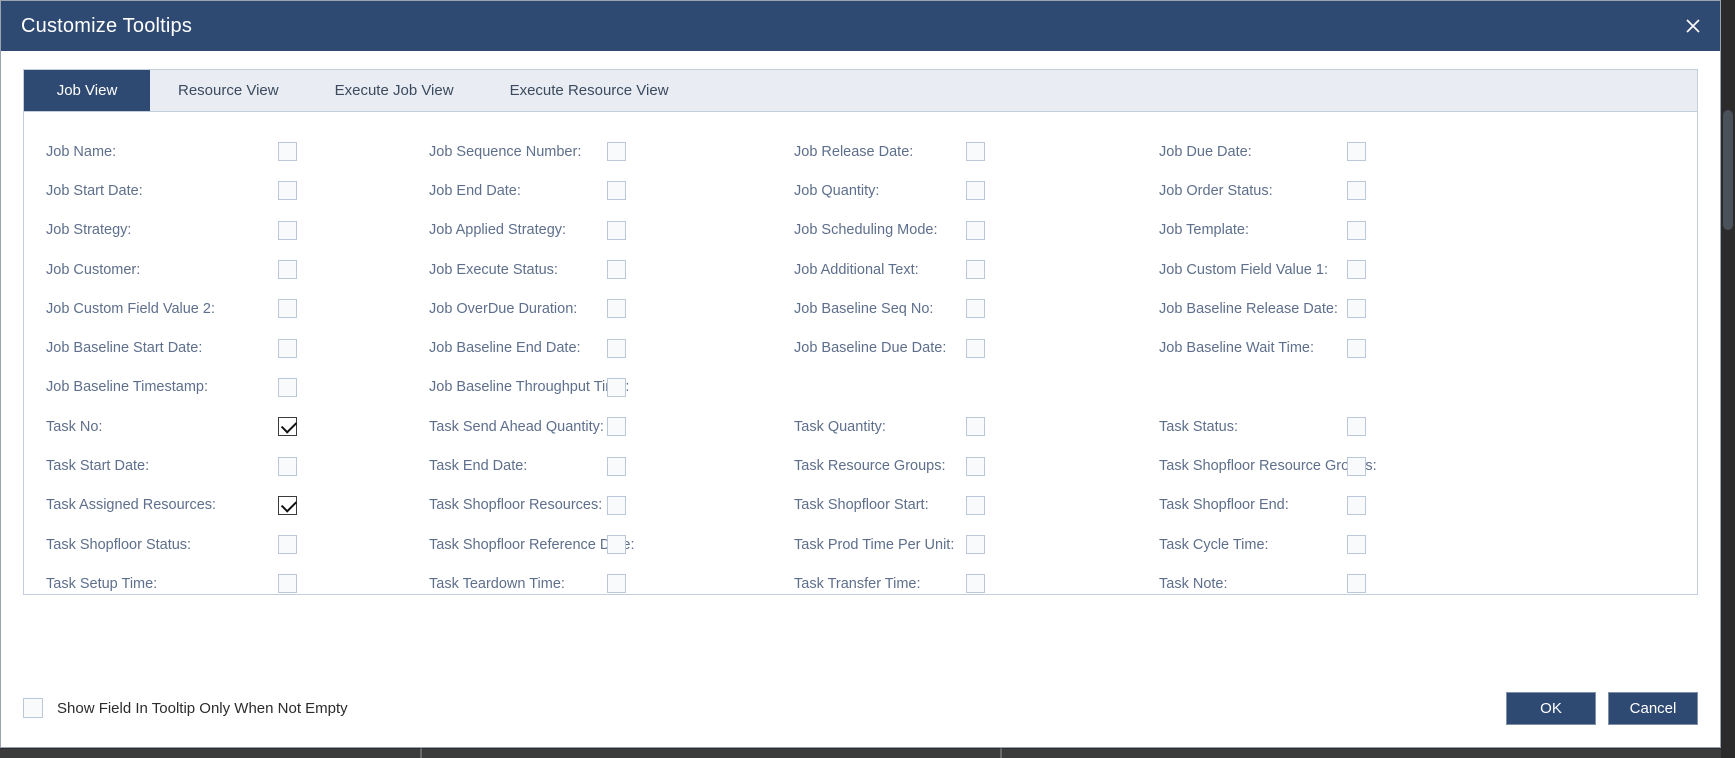 This screenshot has height=758, width=1735. Describe the element at coordinates (954, 308) in the screenshot. I see `field-cell: Job Baseline Seq No:` at that location.